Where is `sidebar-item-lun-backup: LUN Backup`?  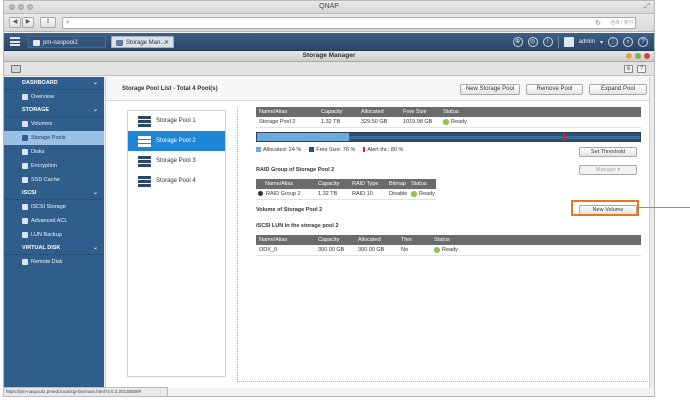
sidebar-item-lun-backup: LUN Backup is located at coordinates (54, 235).